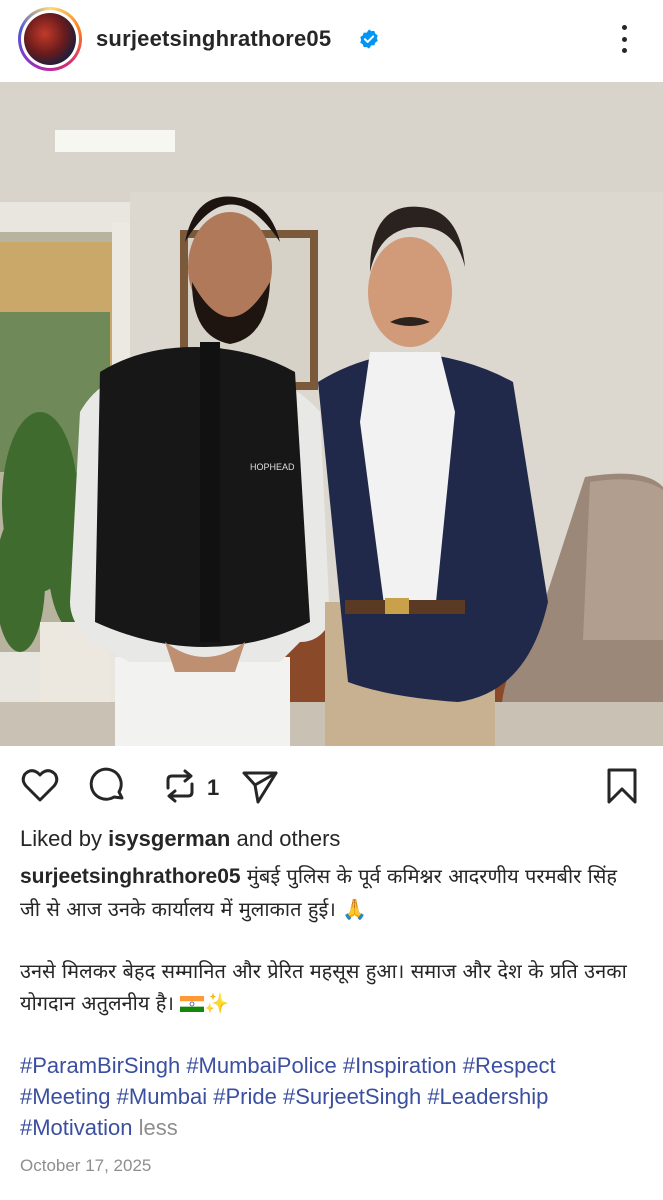  I want to click on heart-icon, so click(40, 786).